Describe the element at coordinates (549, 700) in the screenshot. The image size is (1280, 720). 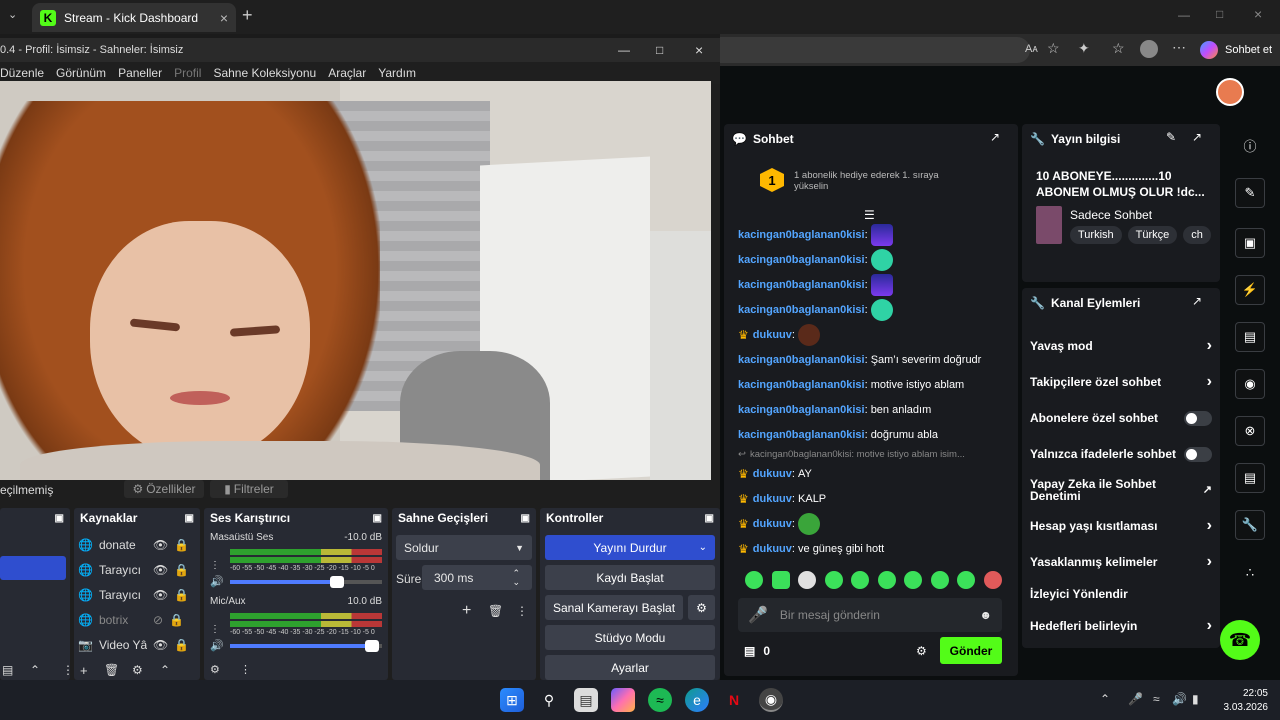
I see `search-icon: ⚲` at that location.